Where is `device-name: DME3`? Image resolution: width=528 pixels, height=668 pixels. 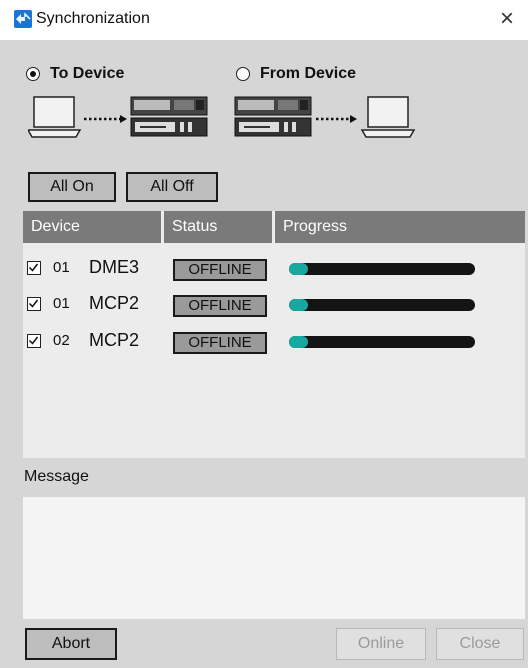 device-name: DME3 is located at coordinates (114, 267).